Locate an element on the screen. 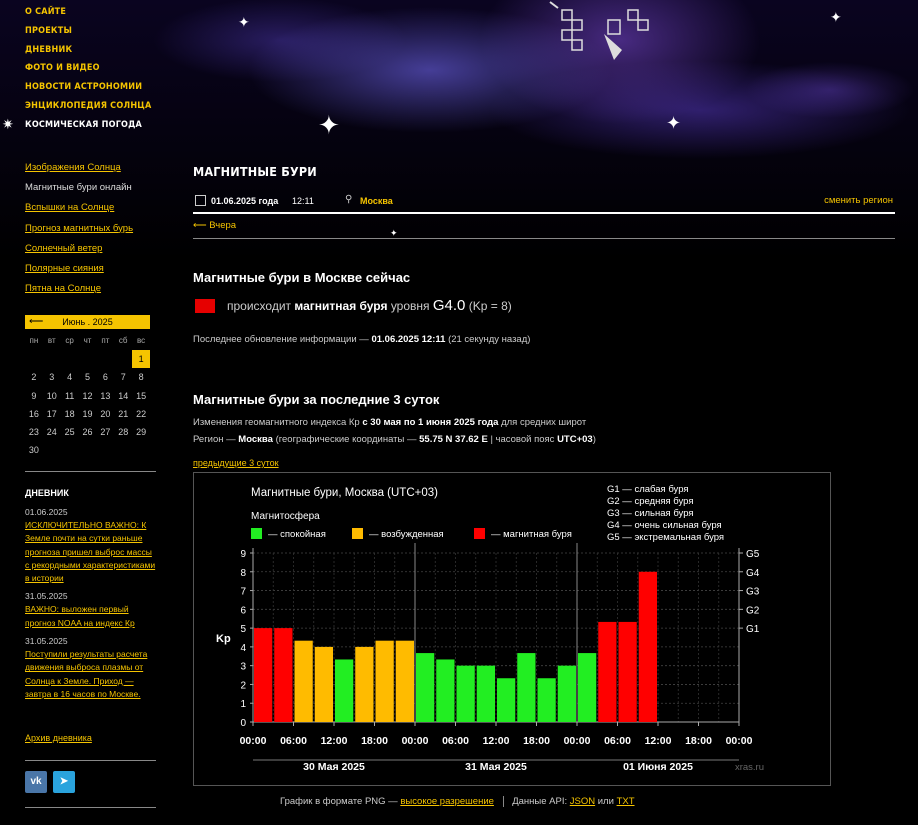 This screenshot has width=918, height=825. active-star-icon: ✷ is located at coordinates (8, 124).